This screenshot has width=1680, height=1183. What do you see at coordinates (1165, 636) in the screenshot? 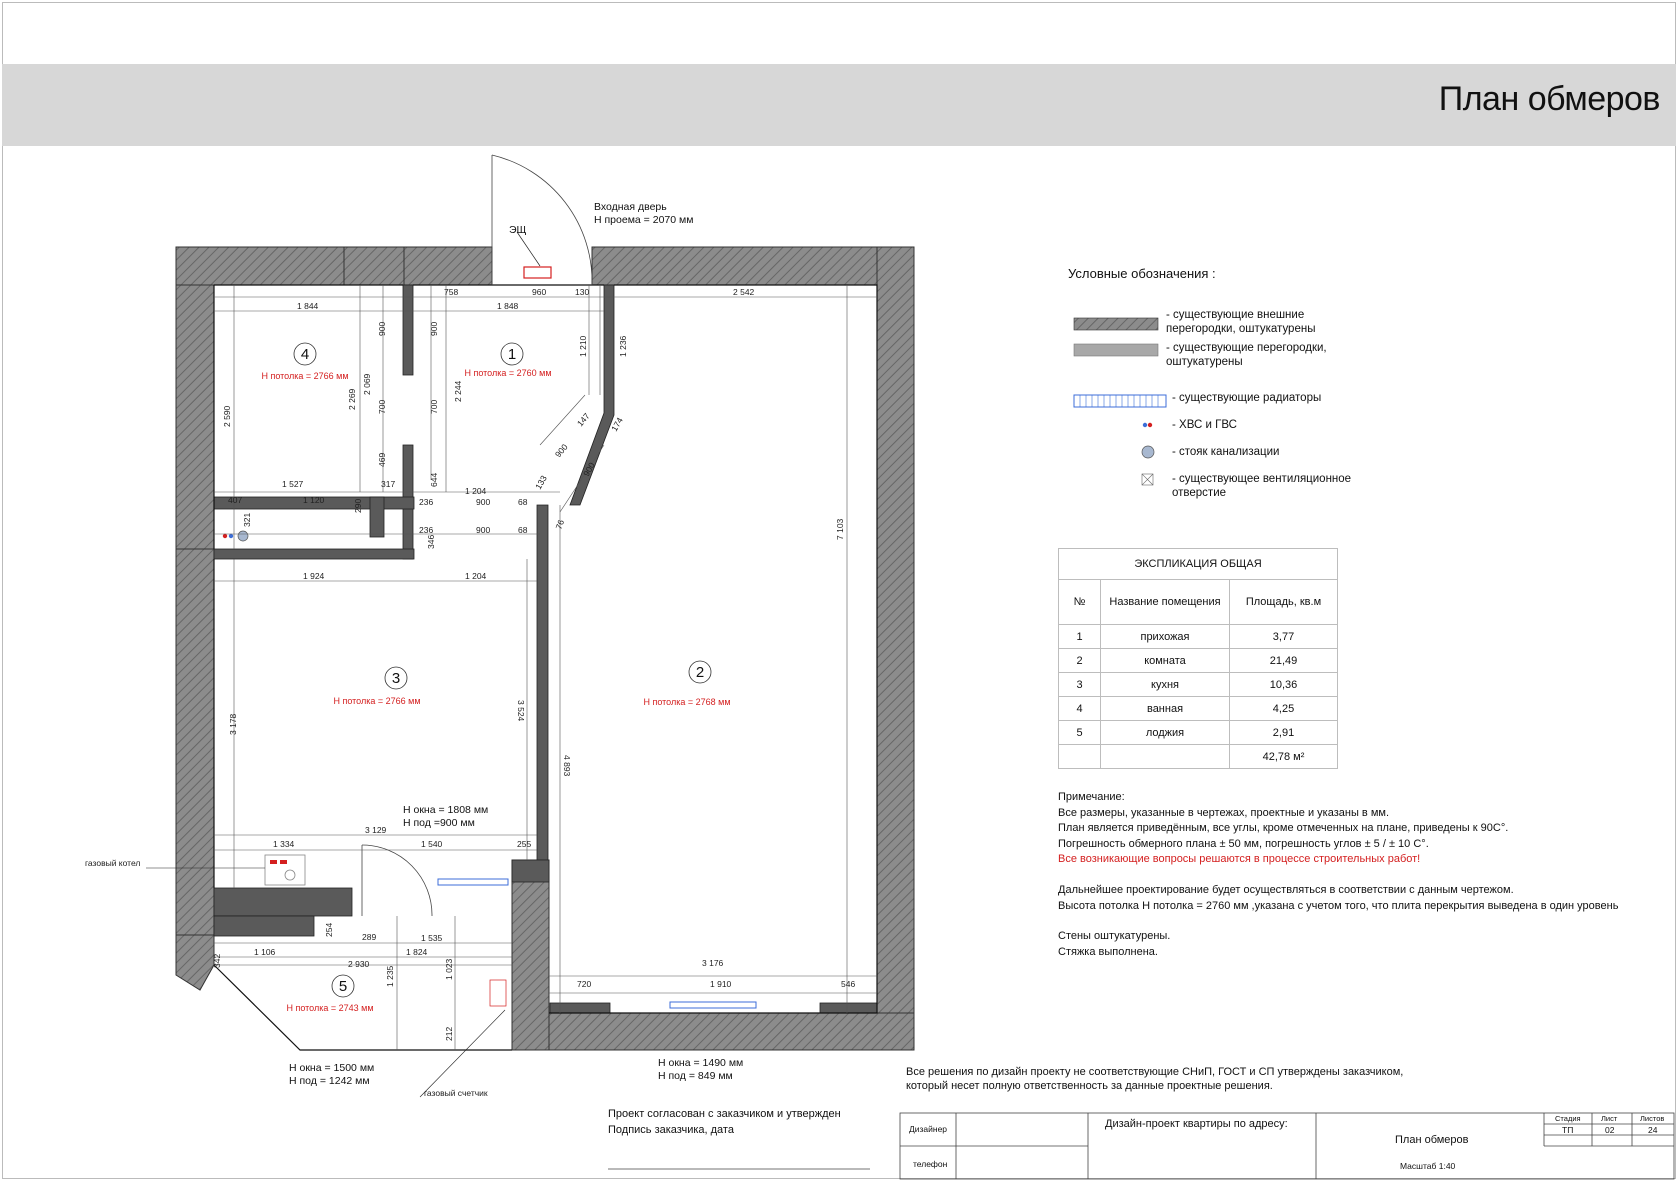
I see `table-cell: прихожая` at bounding box center [1165, 636].